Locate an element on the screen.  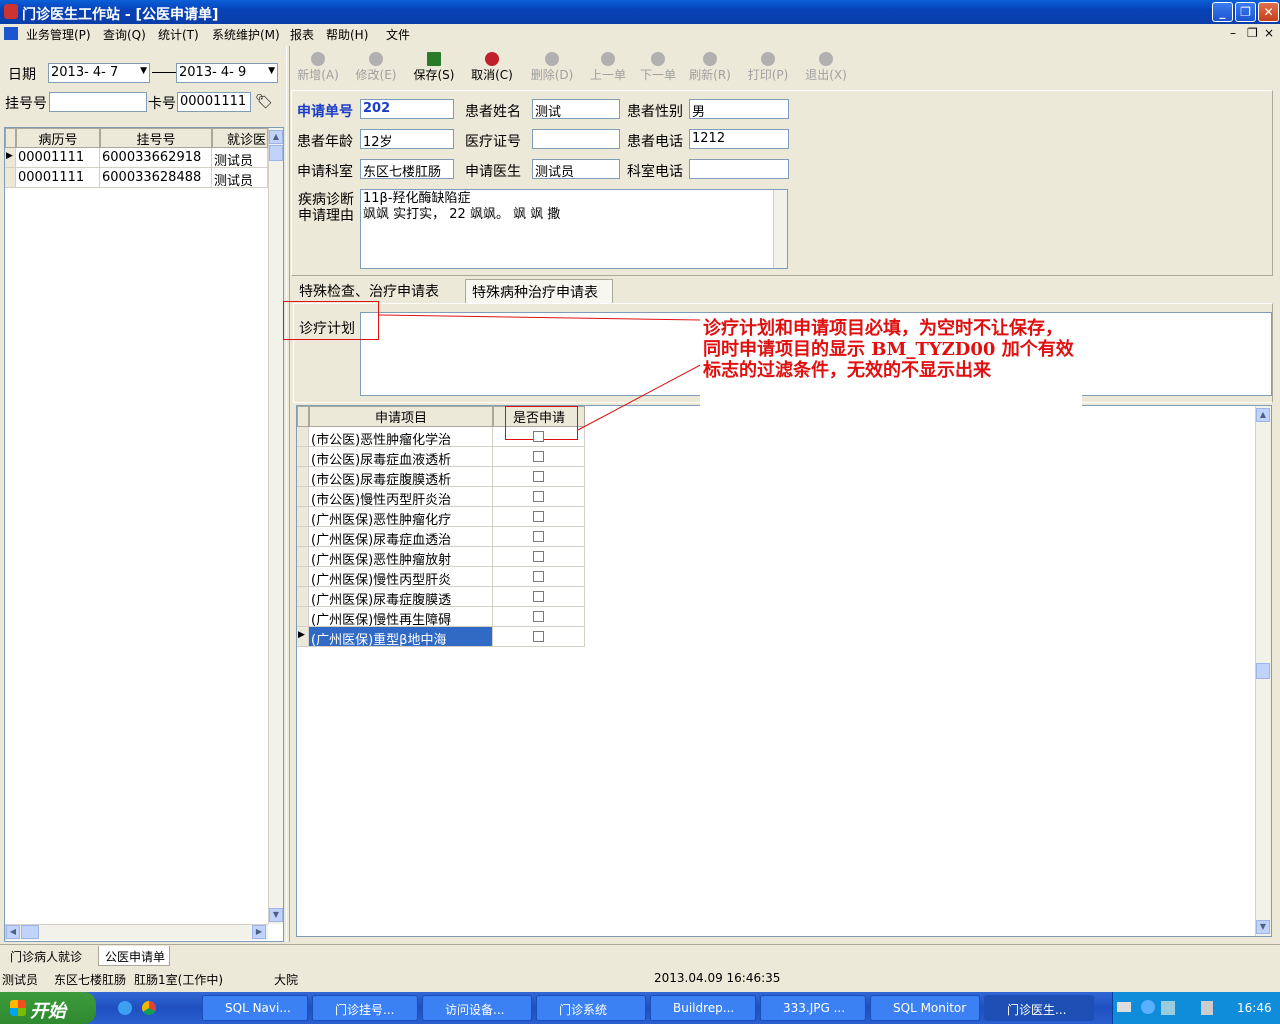
task-sql-monitor: SQL Monitor is located at coordinates (925, 1008).